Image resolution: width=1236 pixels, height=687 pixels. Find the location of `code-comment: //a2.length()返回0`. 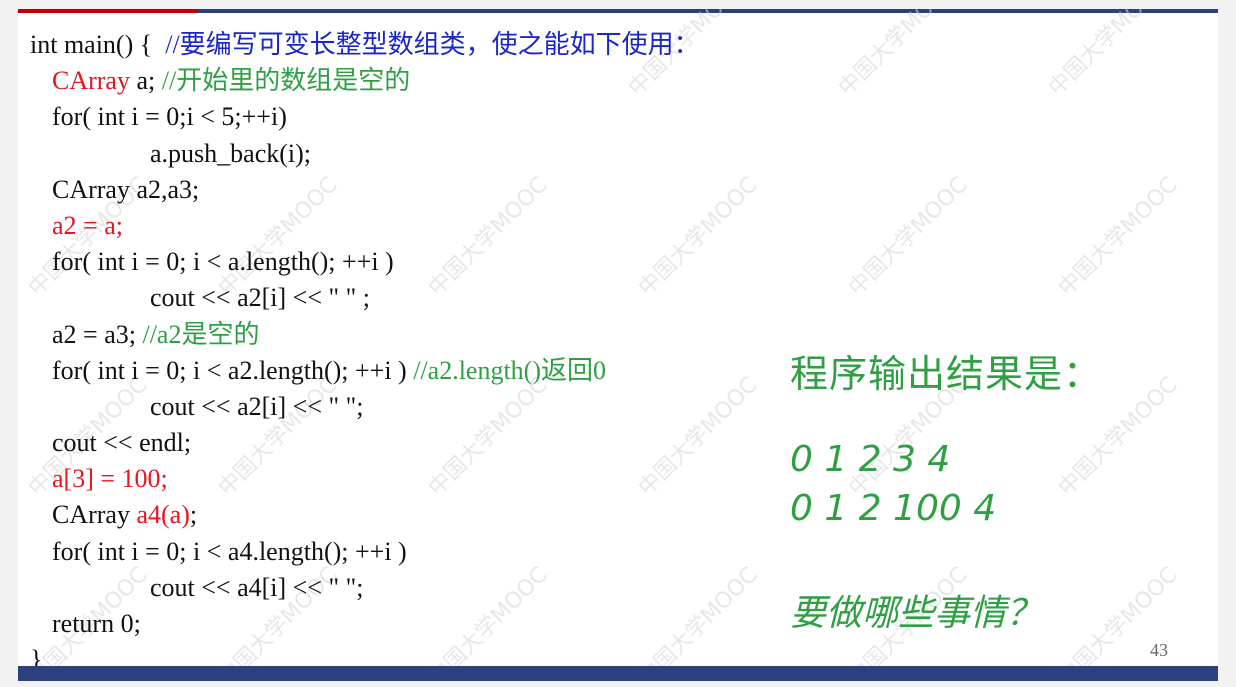

code-comment: //a2.length()返回0 is located at coordinates (509, 370).